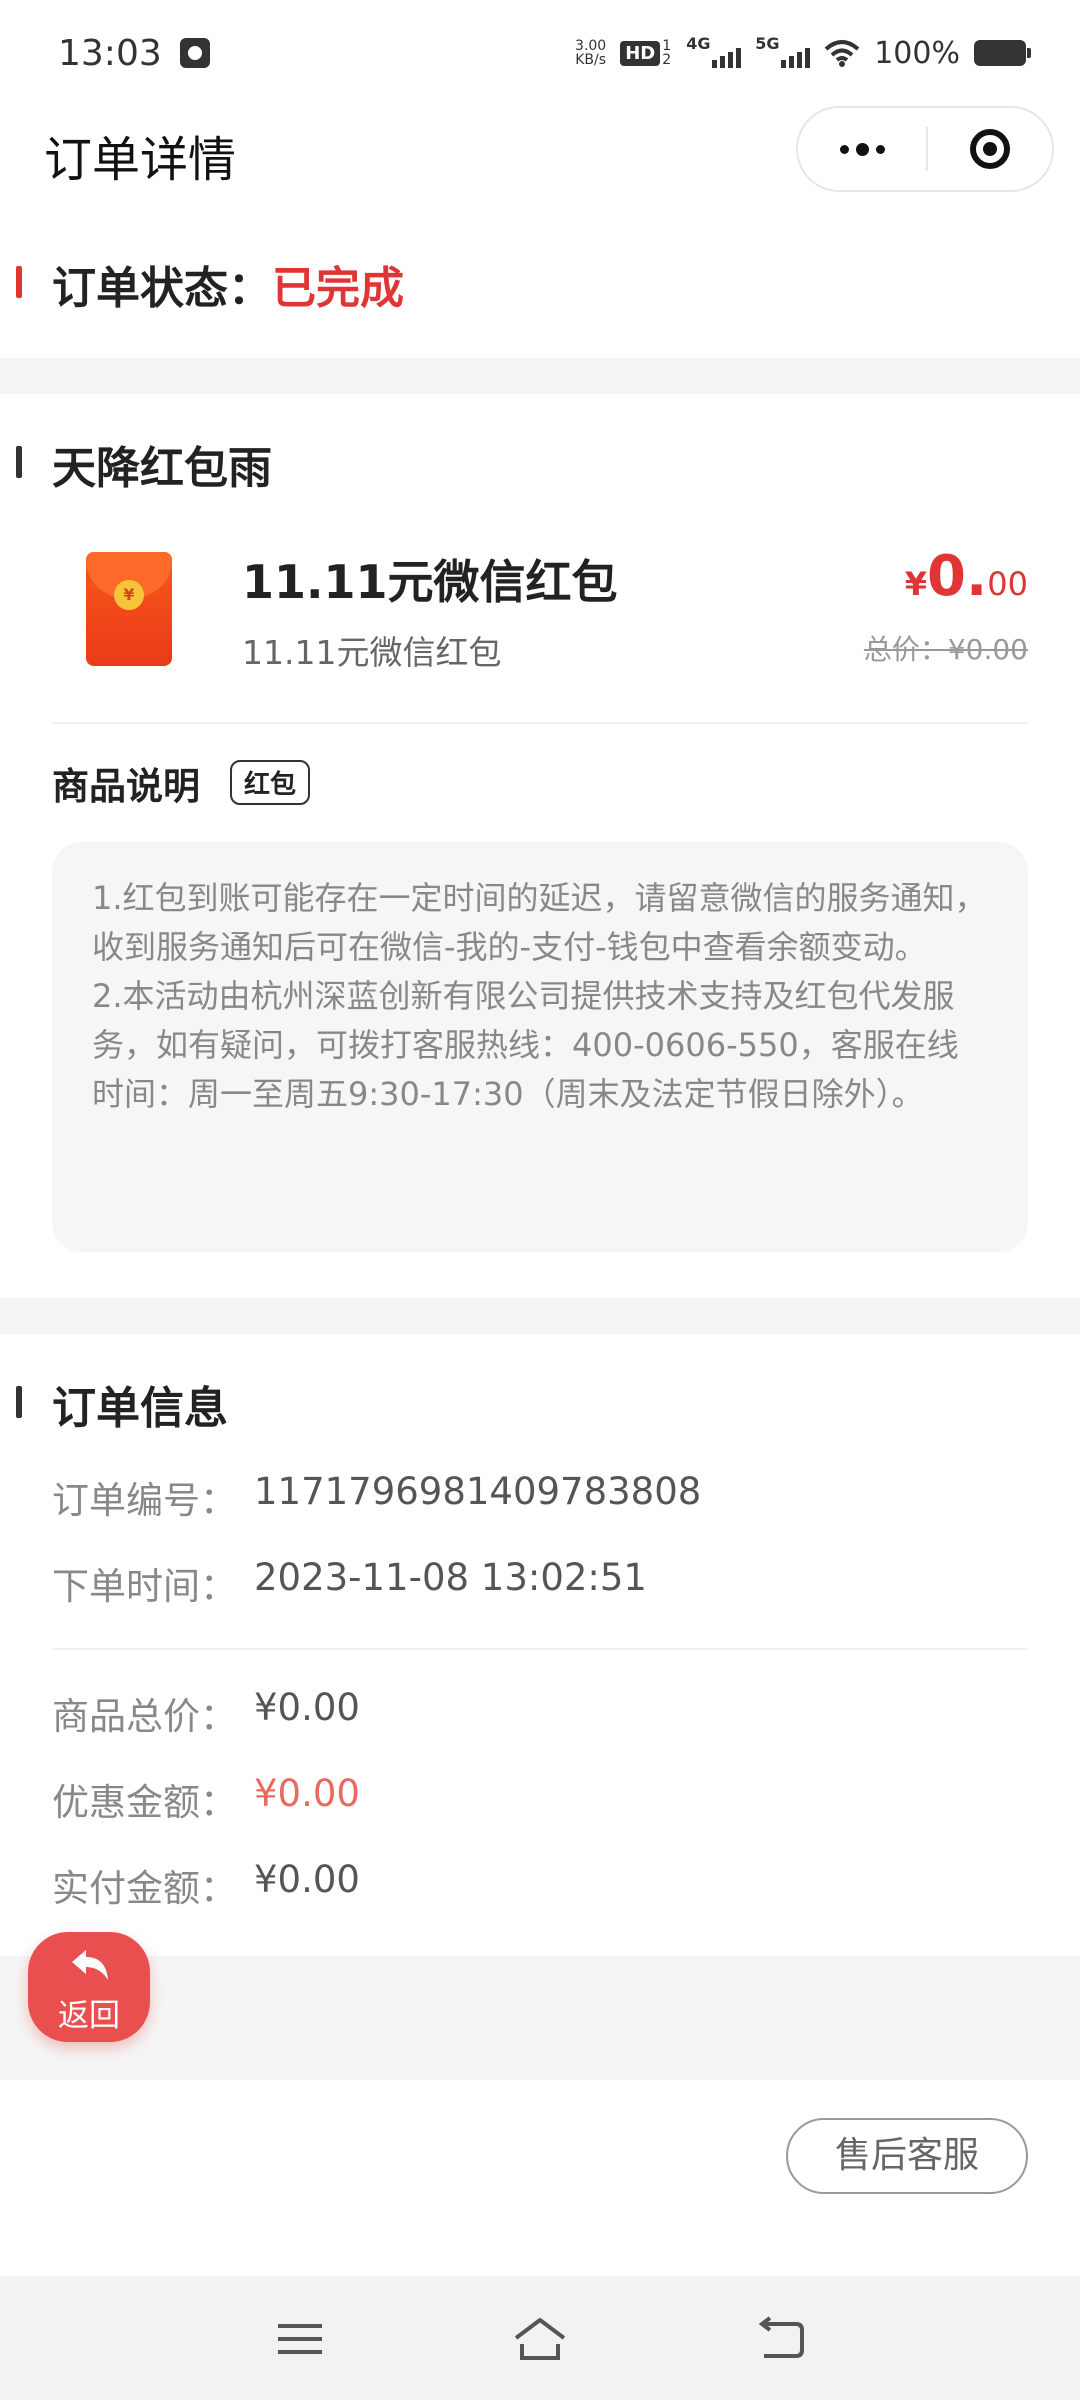 The image size is (1080, 2400). What do you see at coordinates (270, 782) in the screenshot?
I see `description-tag: 红包` at bounding box center [270, 782].